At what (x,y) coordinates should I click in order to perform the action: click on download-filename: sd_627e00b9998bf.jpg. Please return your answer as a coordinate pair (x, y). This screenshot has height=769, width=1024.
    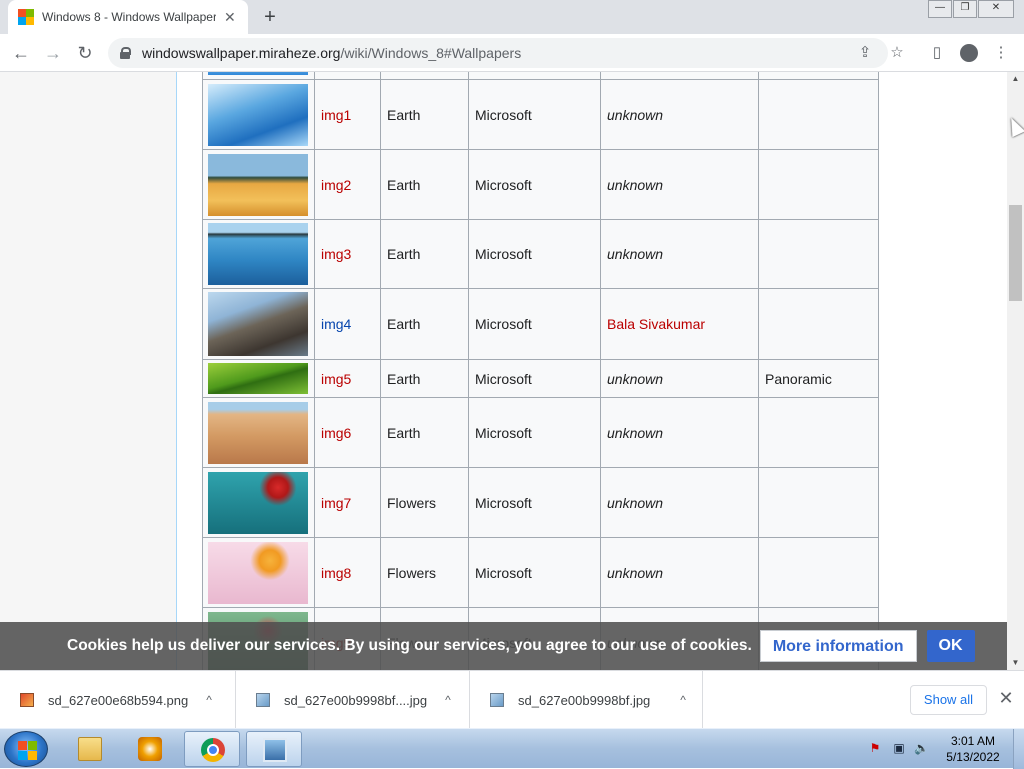
    Looking at the image, I should click on (584, 700).